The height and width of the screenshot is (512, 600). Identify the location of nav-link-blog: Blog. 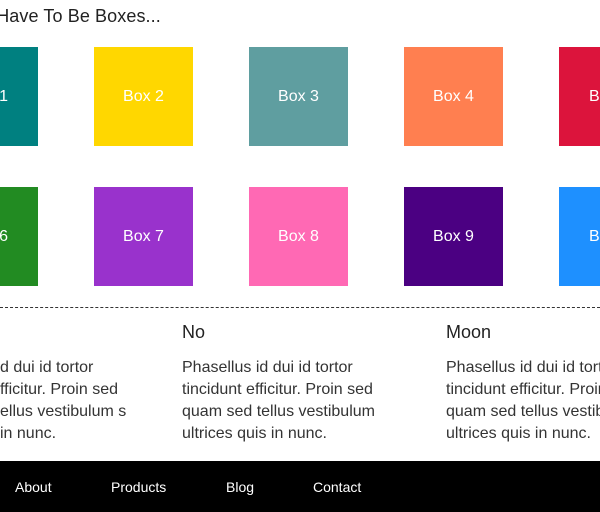
(240, 487).